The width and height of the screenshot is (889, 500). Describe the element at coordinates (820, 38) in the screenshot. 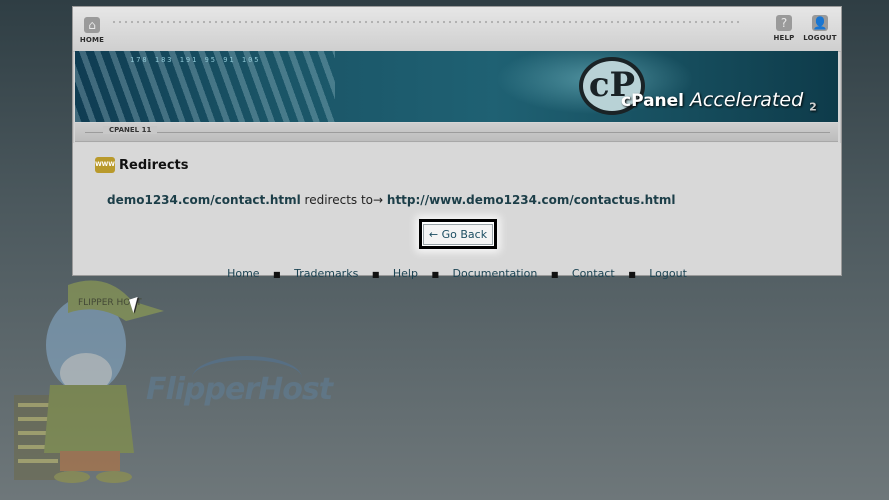

I see `nav-logout-label: LOGOUT` at that location.